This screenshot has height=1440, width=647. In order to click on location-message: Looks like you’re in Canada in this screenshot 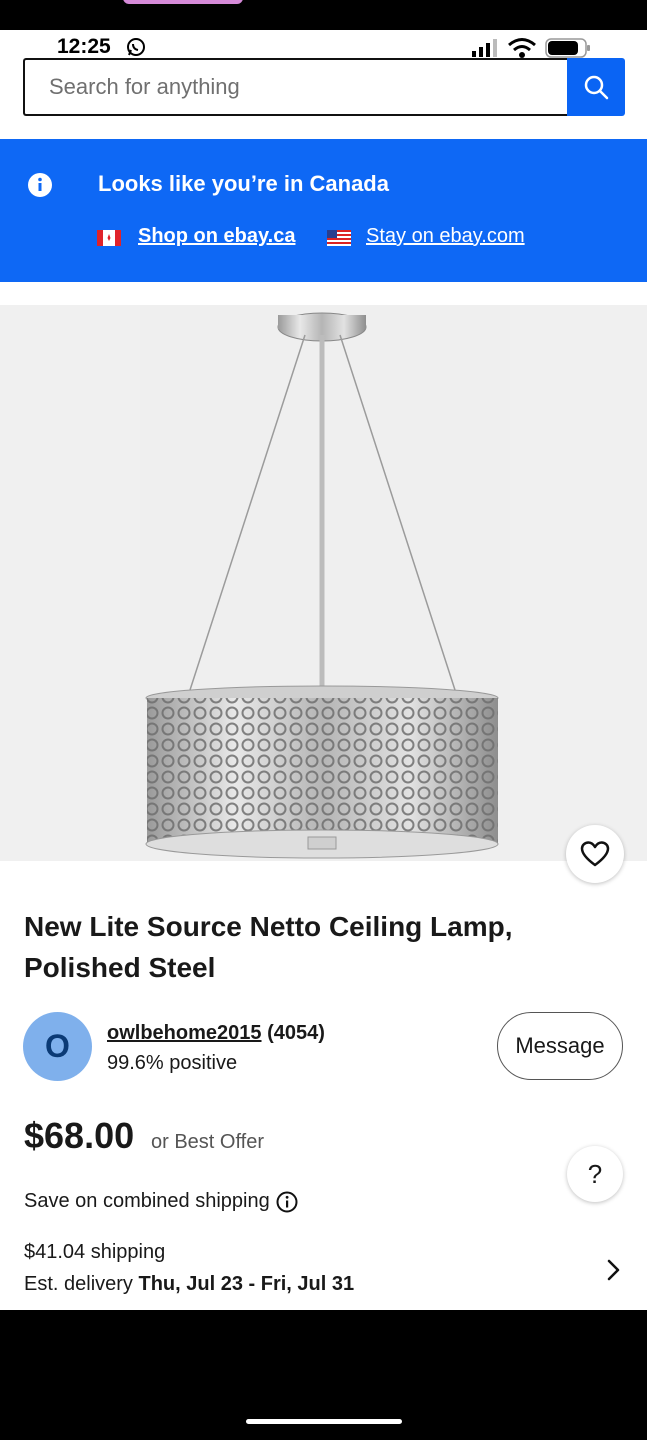, I will do `click(243, 183)`.